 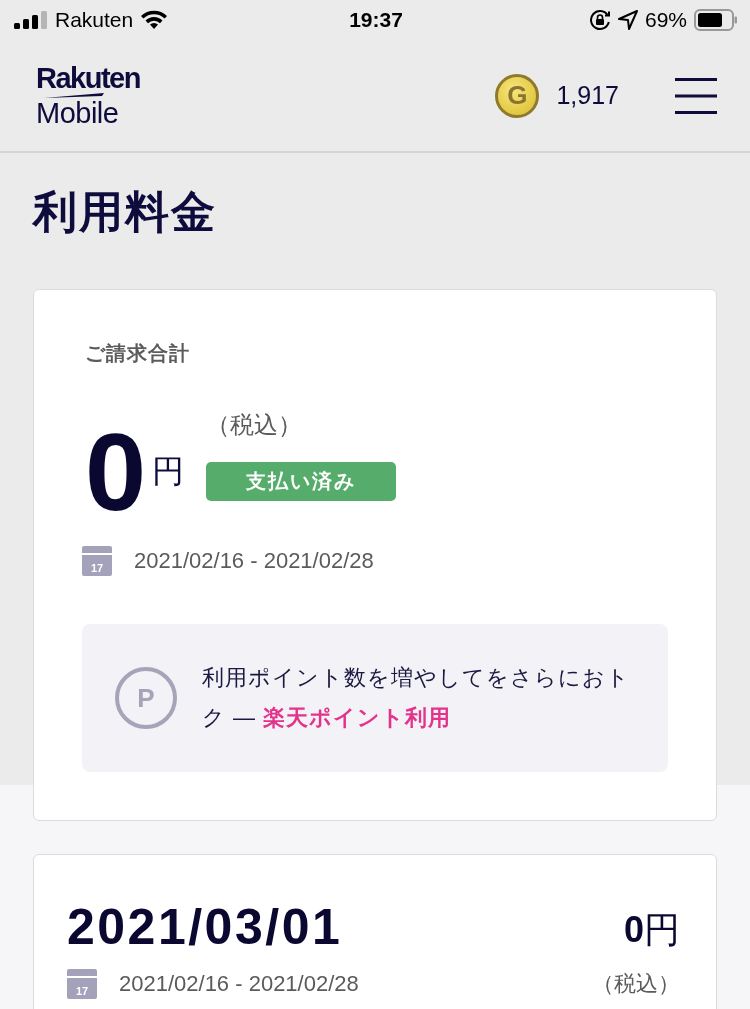 What do you see at coordinates (154, 20) in the screenshot?
I see `wifi-icon` at bounding box center [154, 20].